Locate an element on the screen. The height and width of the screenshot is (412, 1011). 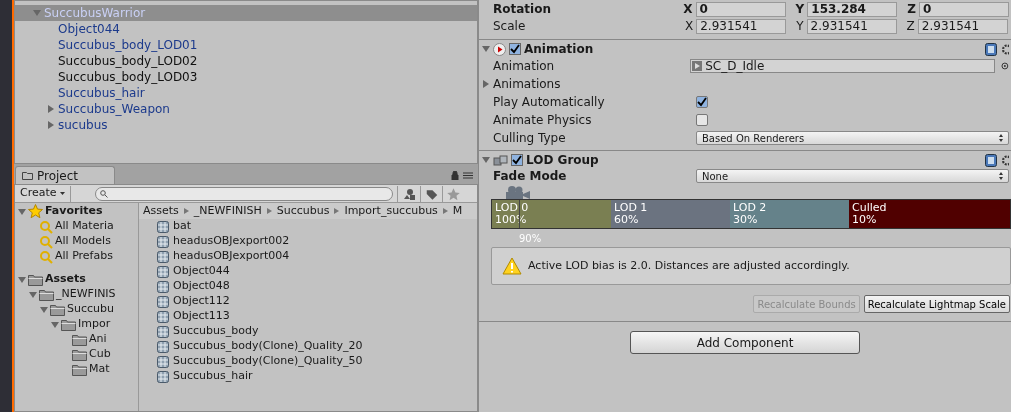
magnifier-icon is located at coordinates (46, 226).